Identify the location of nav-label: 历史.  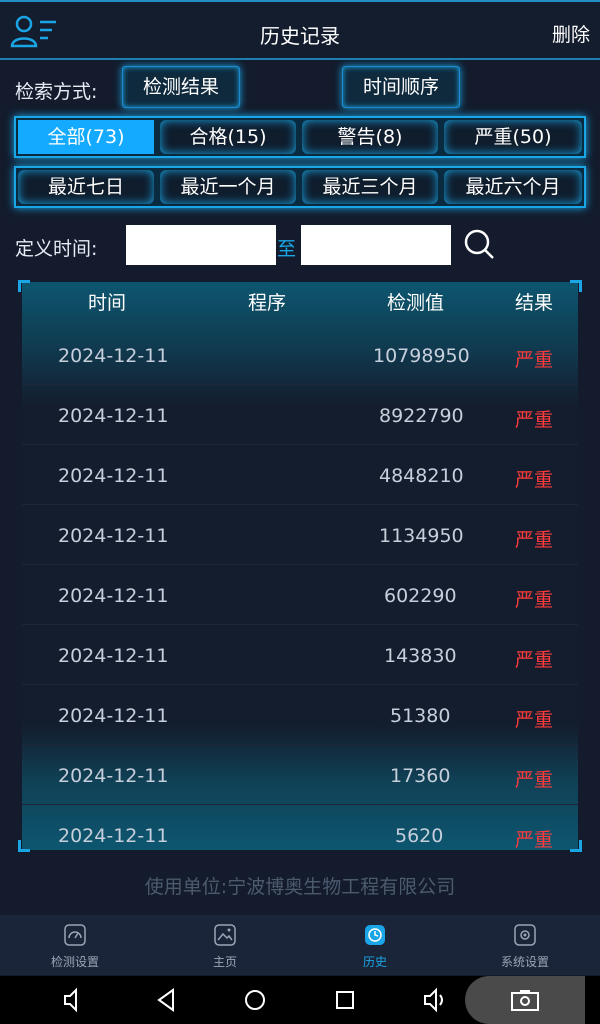
(374, 962).